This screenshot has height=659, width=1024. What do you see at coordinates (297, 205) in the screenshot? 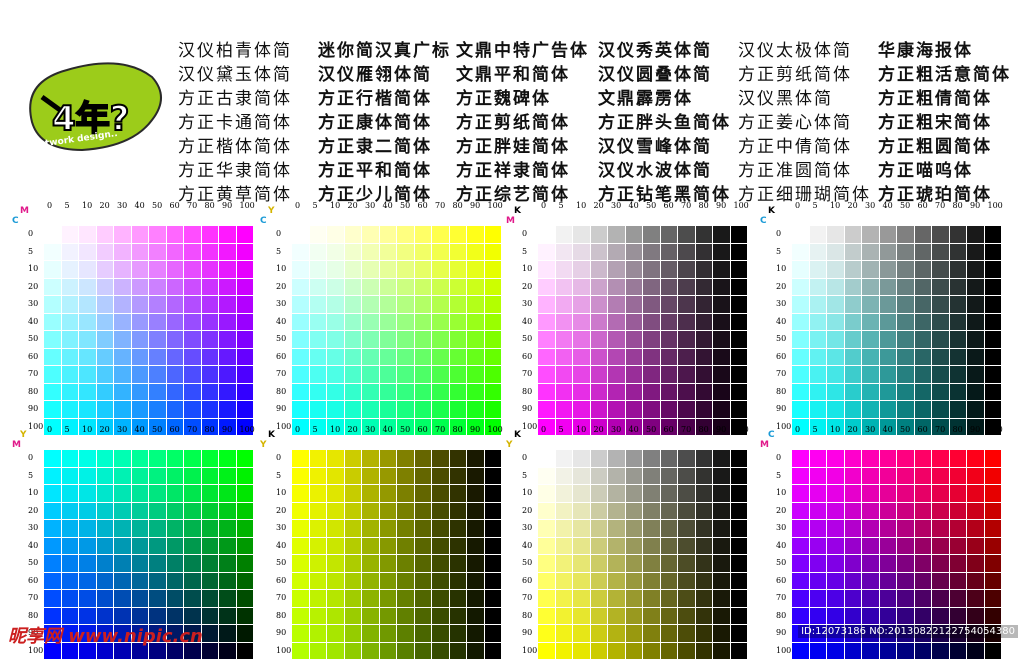
I see `axis-top-tick: 0` at bounding box center [297, 205].